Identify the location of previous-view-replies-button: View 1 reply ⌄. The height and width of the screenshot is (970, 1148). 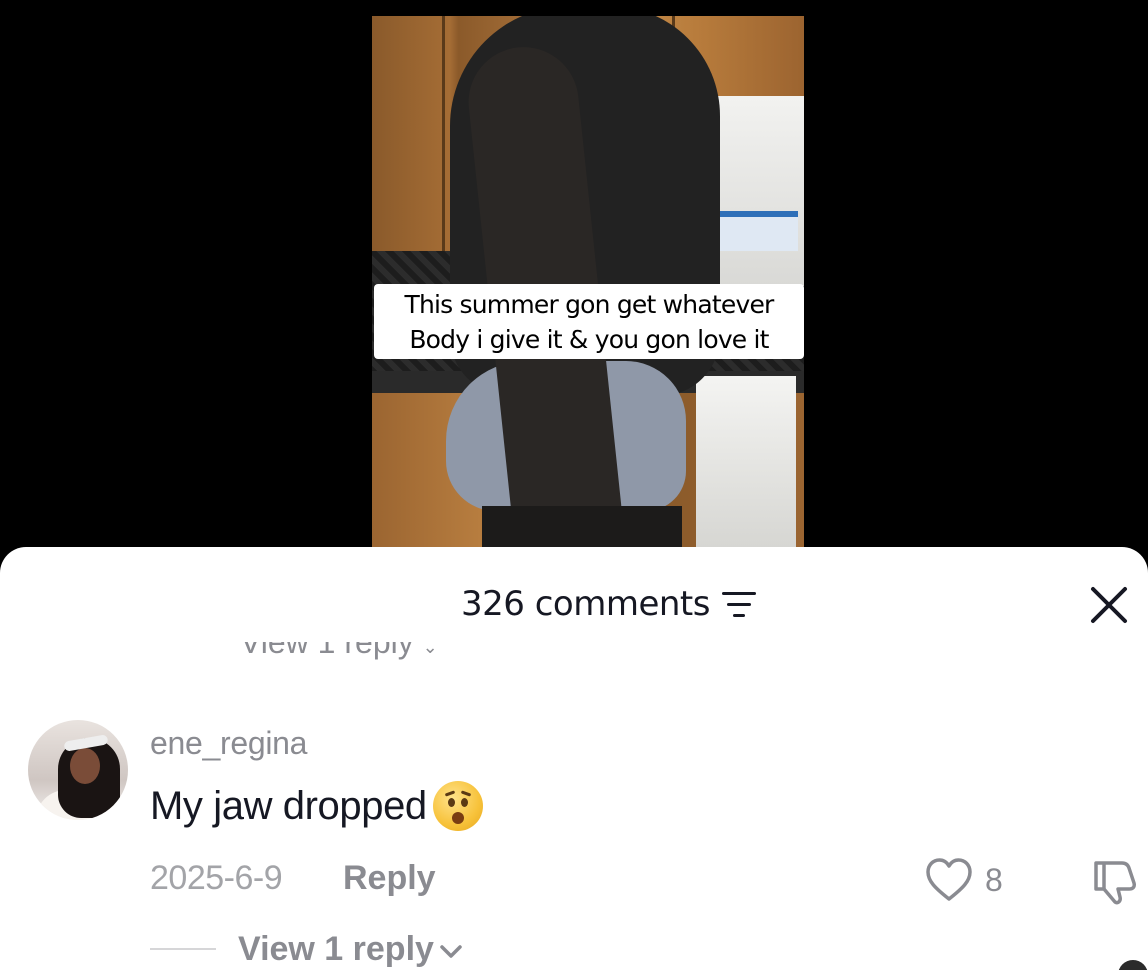
(339, 656).